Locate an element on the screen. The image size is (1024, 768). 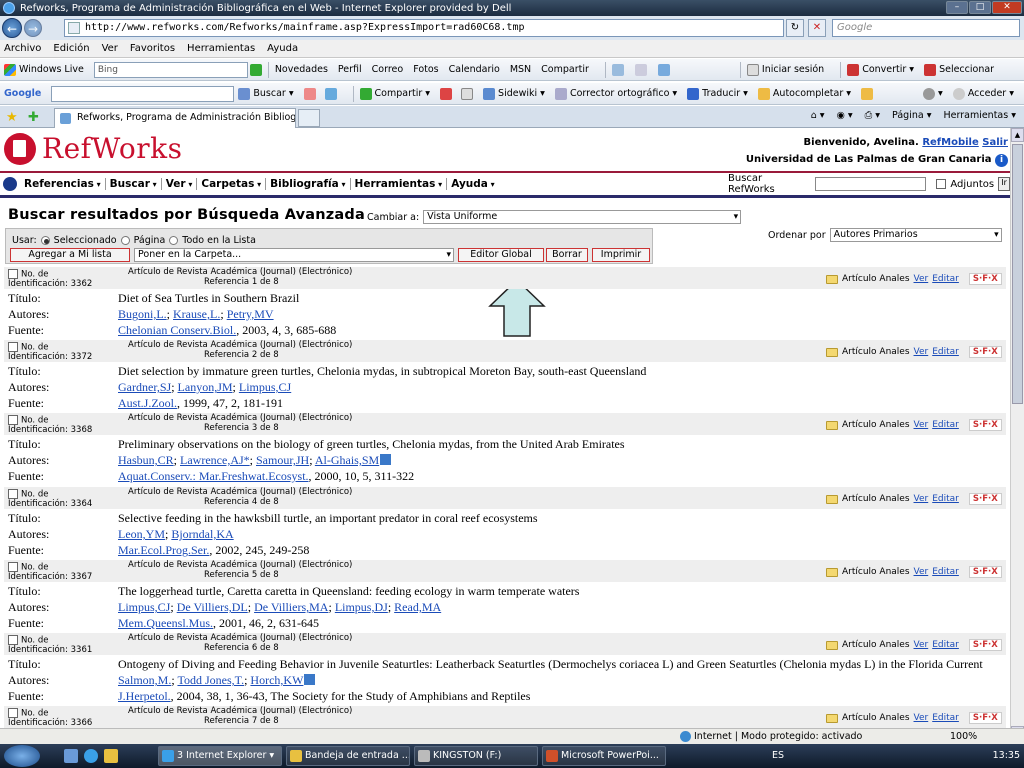
borrar-button: Borrar is located at coordinates (567, 255).